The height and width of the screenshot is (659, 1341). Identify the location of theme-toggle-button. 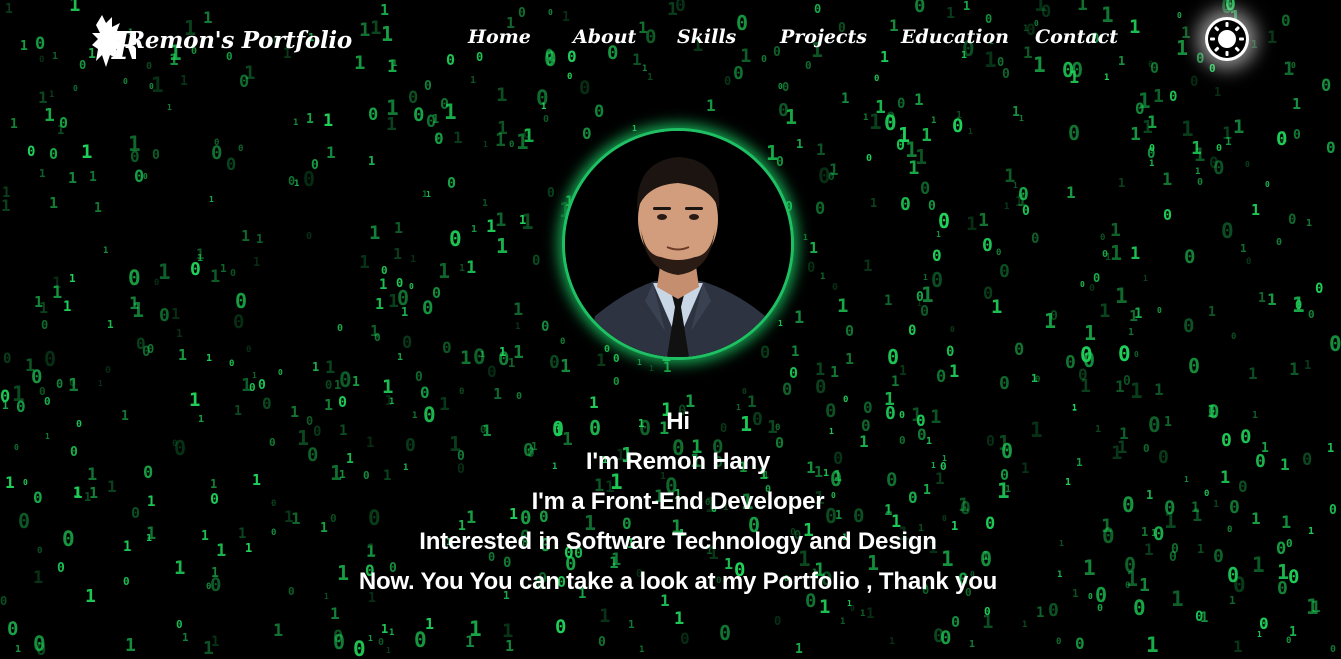
(1227, 39).